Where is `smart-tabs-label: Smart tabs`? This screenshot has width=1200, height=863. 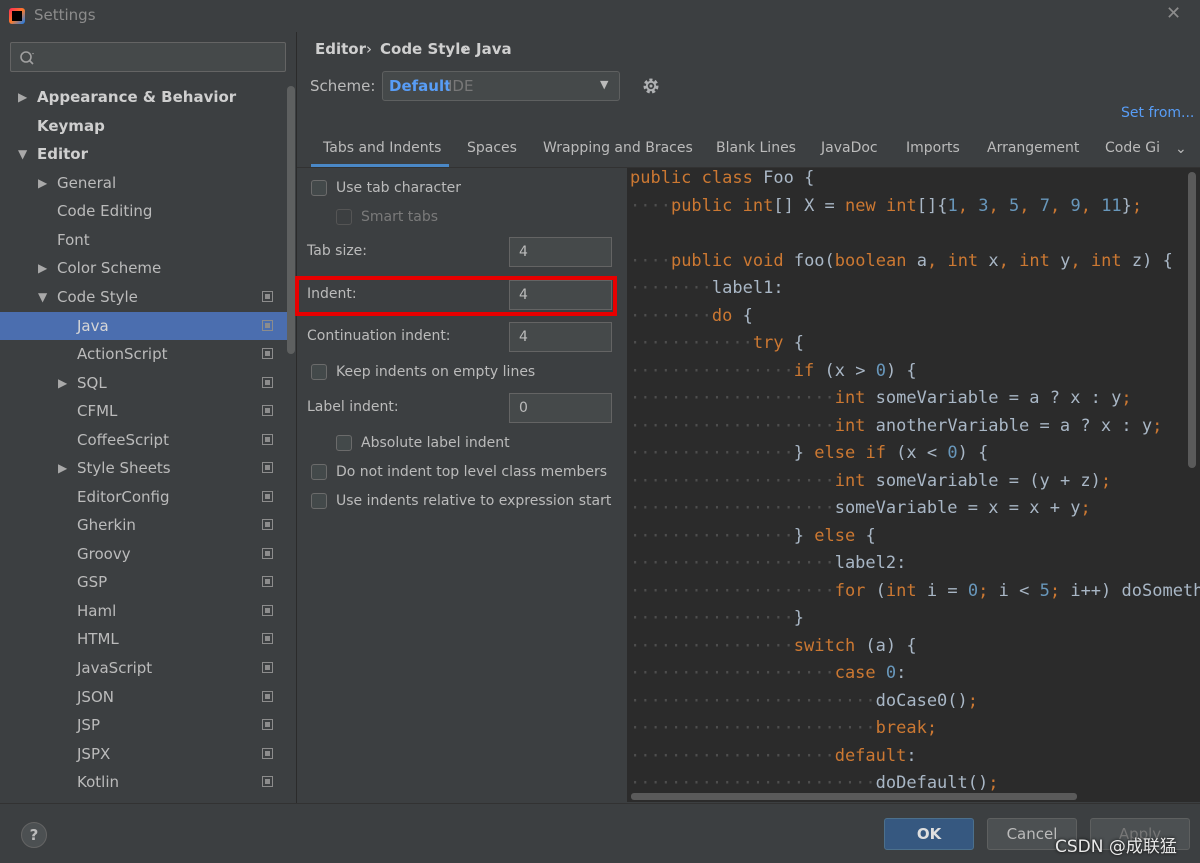 smart-tabs-label: Smart tabs is located at coordinates (400, 217).